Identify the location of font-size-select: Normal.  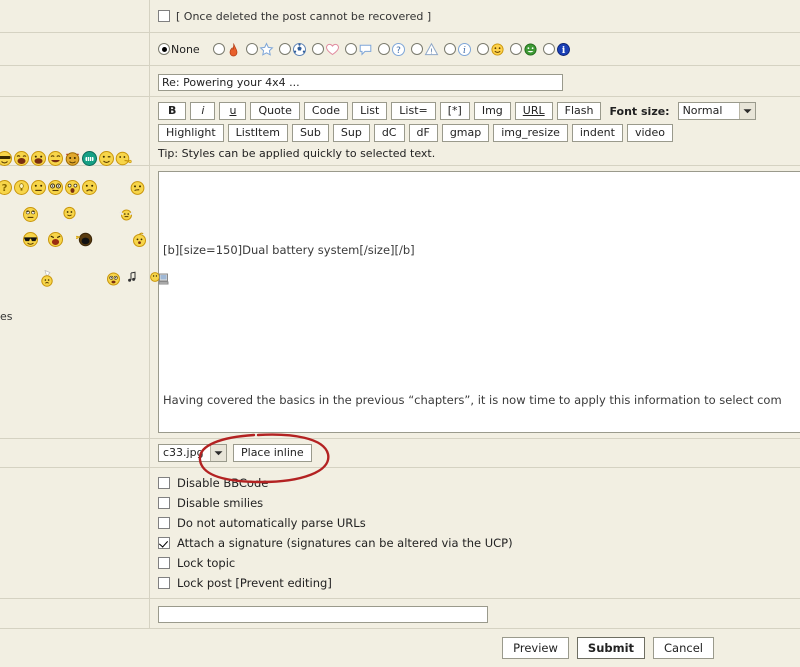
(716, 111).